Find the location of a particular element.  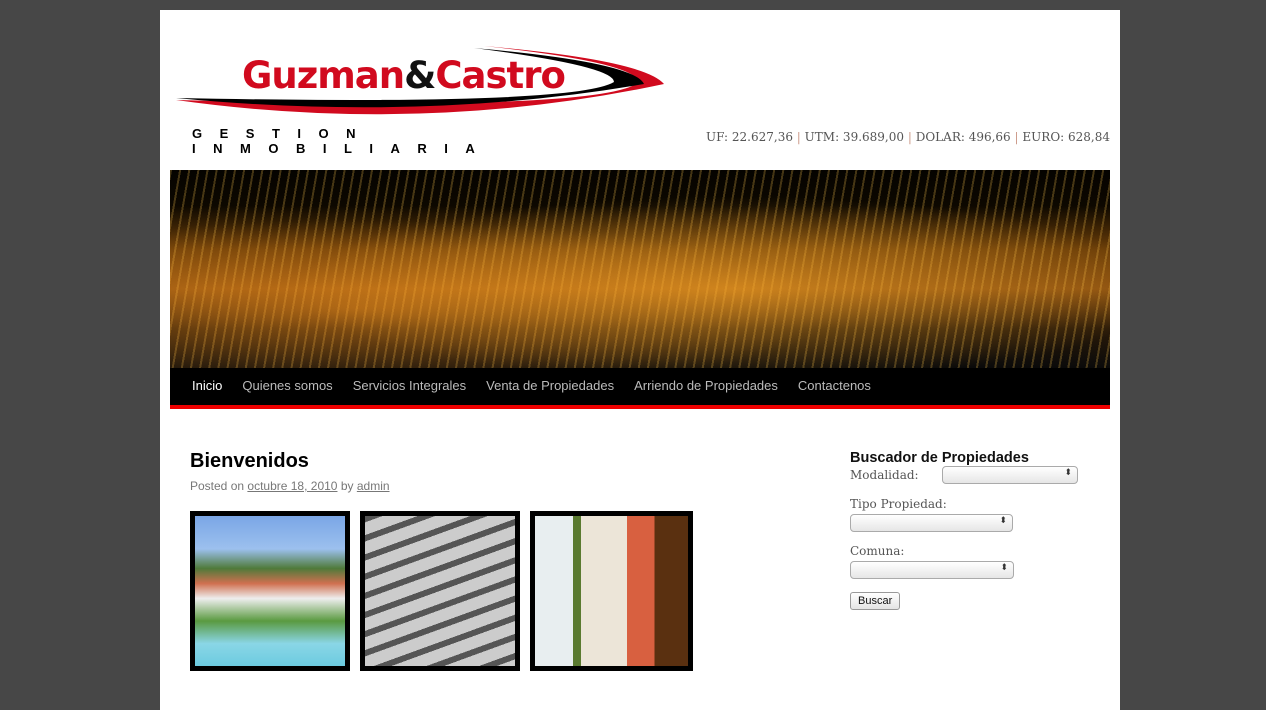

buscar-button: Buscar is located at coordinates (875, 601).